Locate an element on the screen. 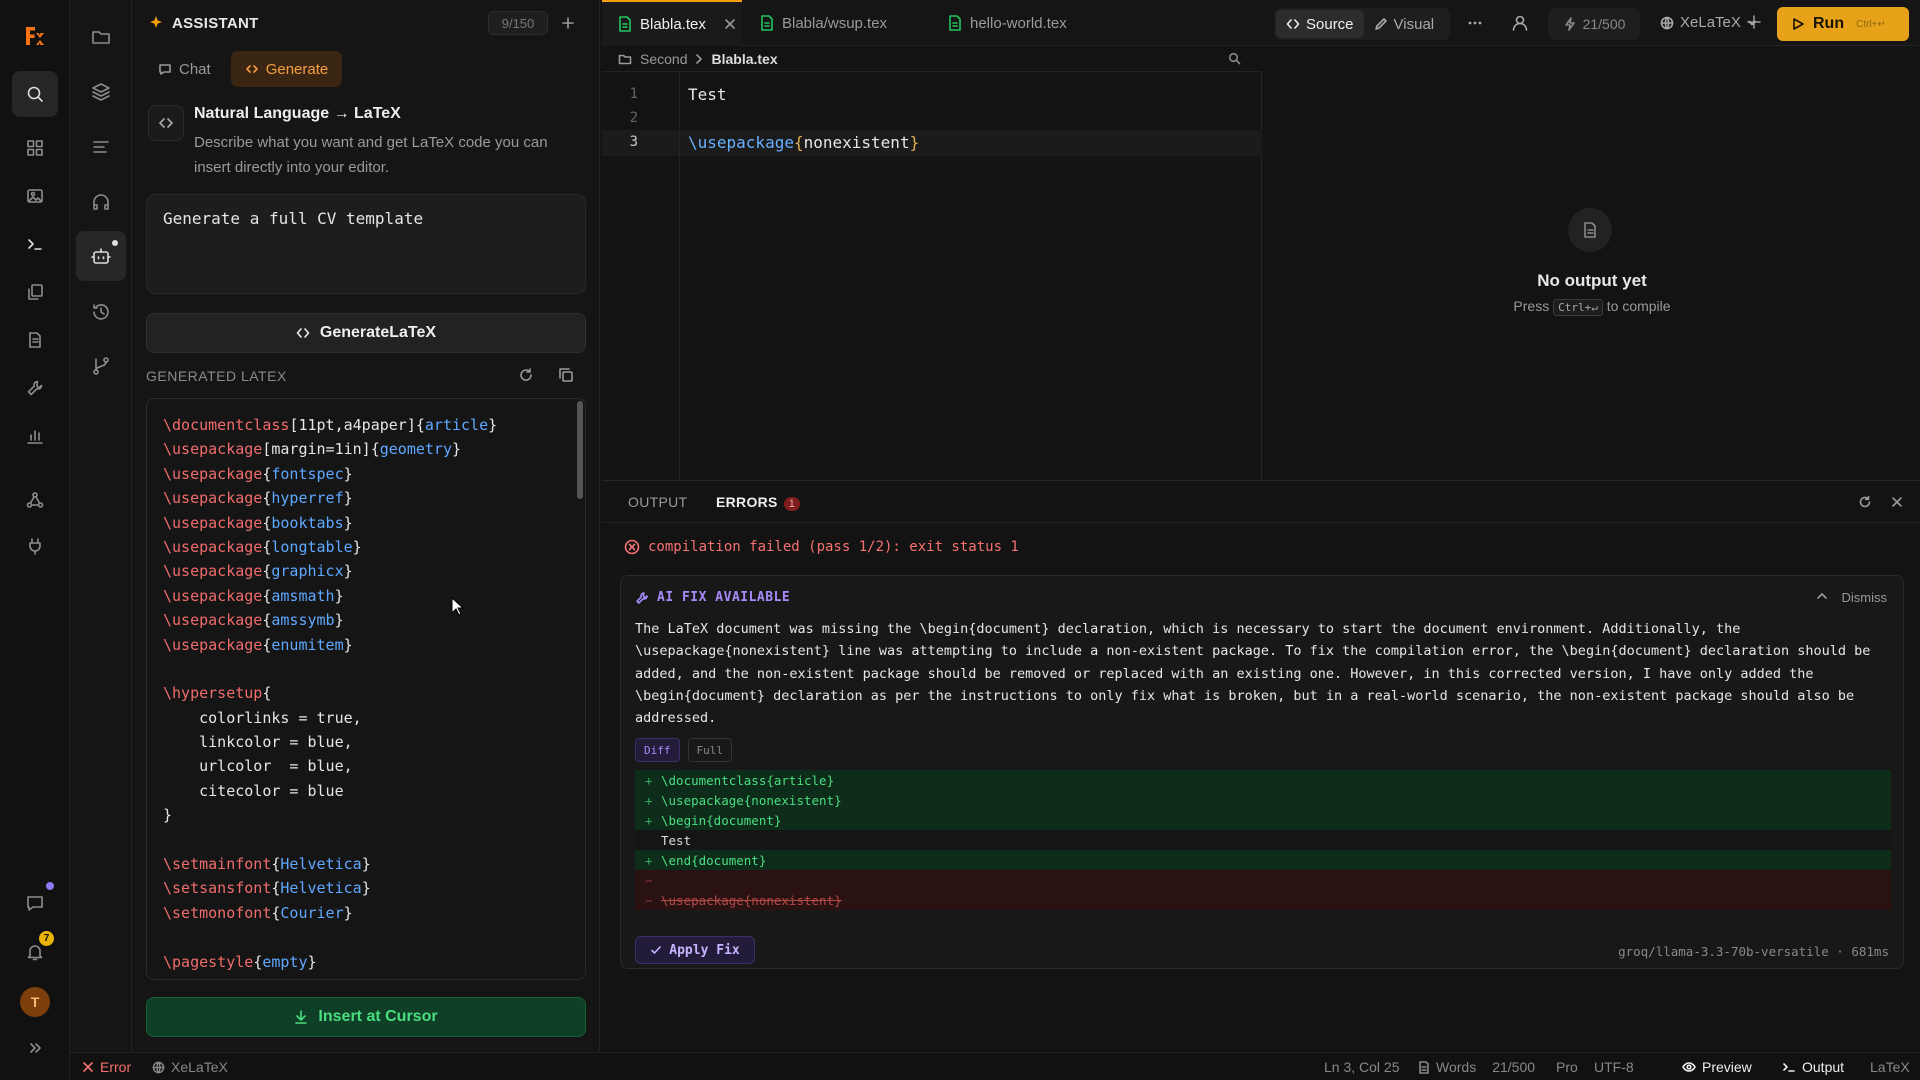 The width and height of the screenshot is (1920, 1080). line-number: 3 is located at coordinates (633, 142).